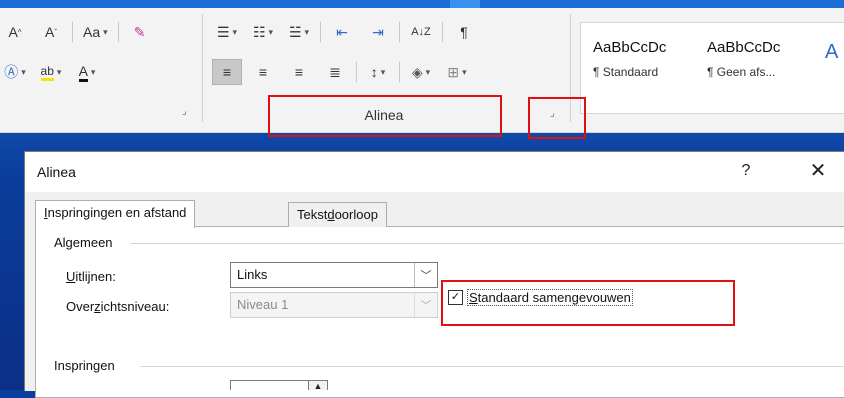 This screenshot has height=398, width=844. What do you see at coordinates (15, 32) in the screenshot?
I see `grow-font-icon: A ^` at bounding box center [15, 32].